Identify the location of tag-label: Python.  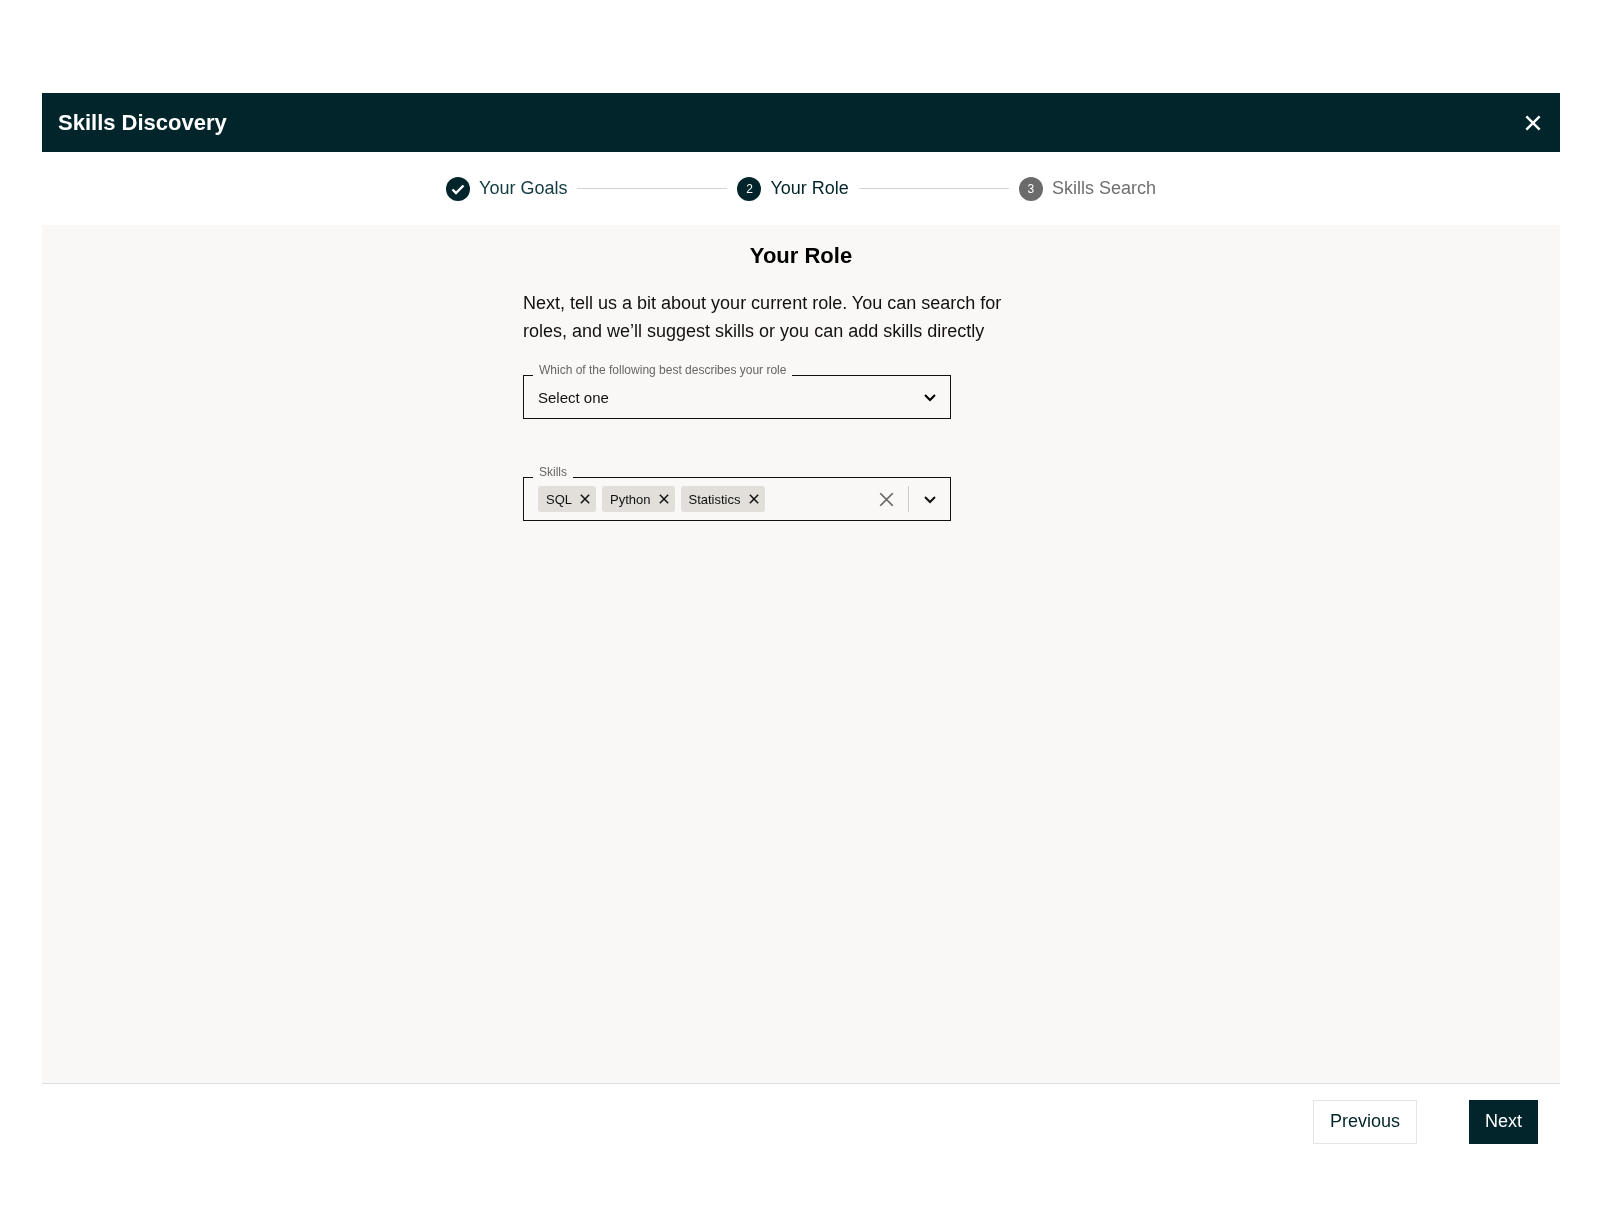
(630, 499).